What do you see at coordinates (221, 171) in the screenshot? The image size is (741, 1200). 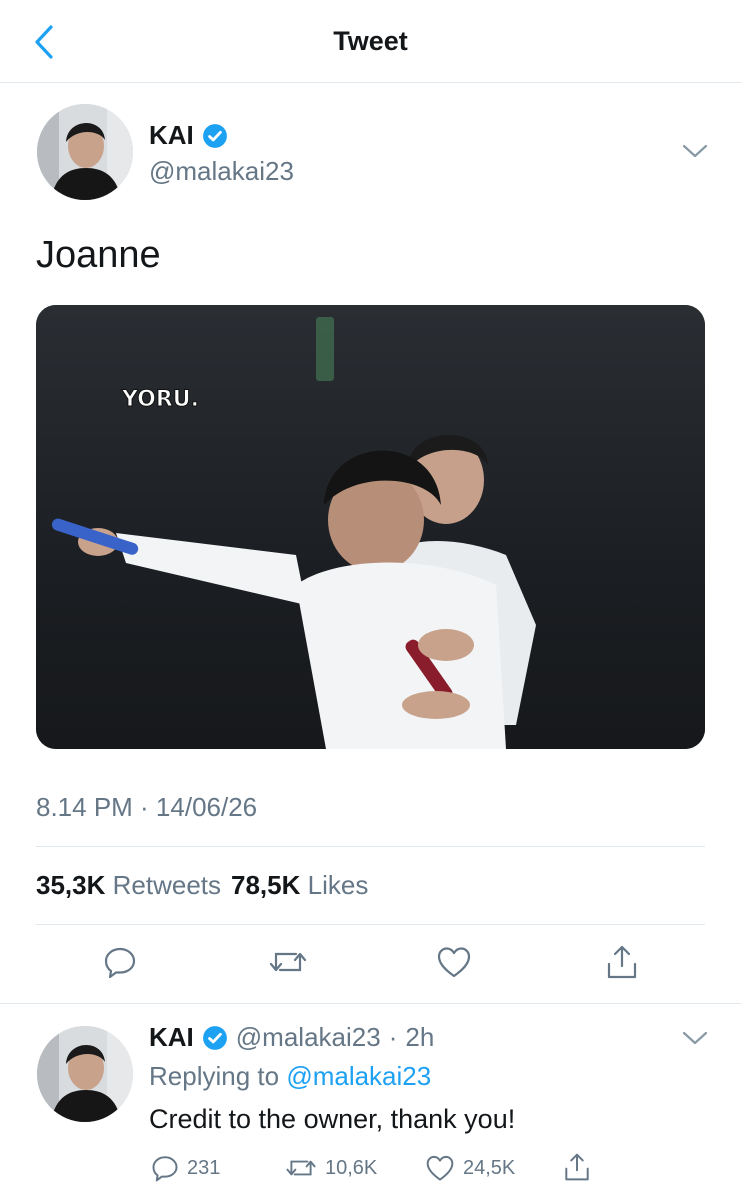 I see `author-handle: @malakai23` at bounding box center [221, 171].